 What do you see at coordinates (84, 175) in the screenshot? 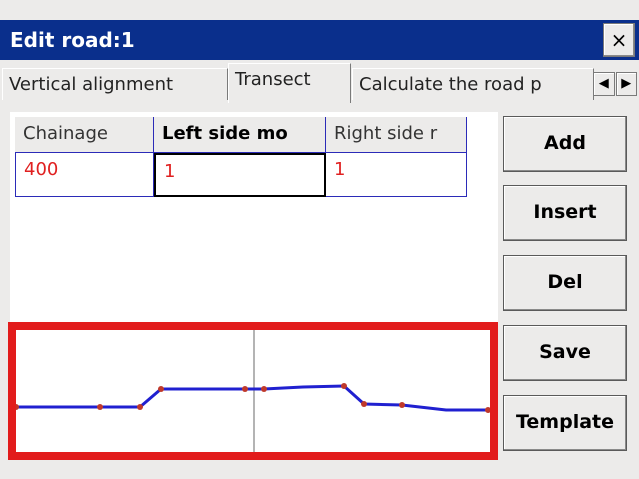
I see `grid-cell-chainage: 400` at bounding box center [84, 175].